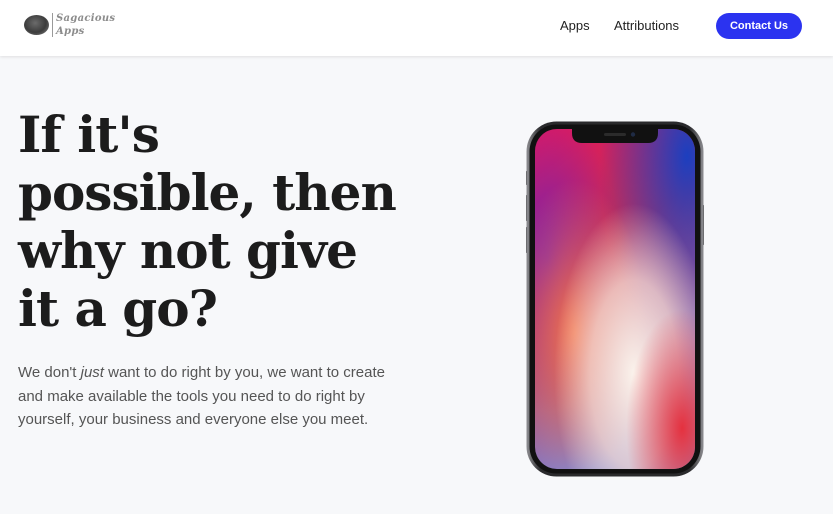 This screenshot has height=514, width=833. I want to click on logo-wordmark-line2: Apps, so click(70, 31).